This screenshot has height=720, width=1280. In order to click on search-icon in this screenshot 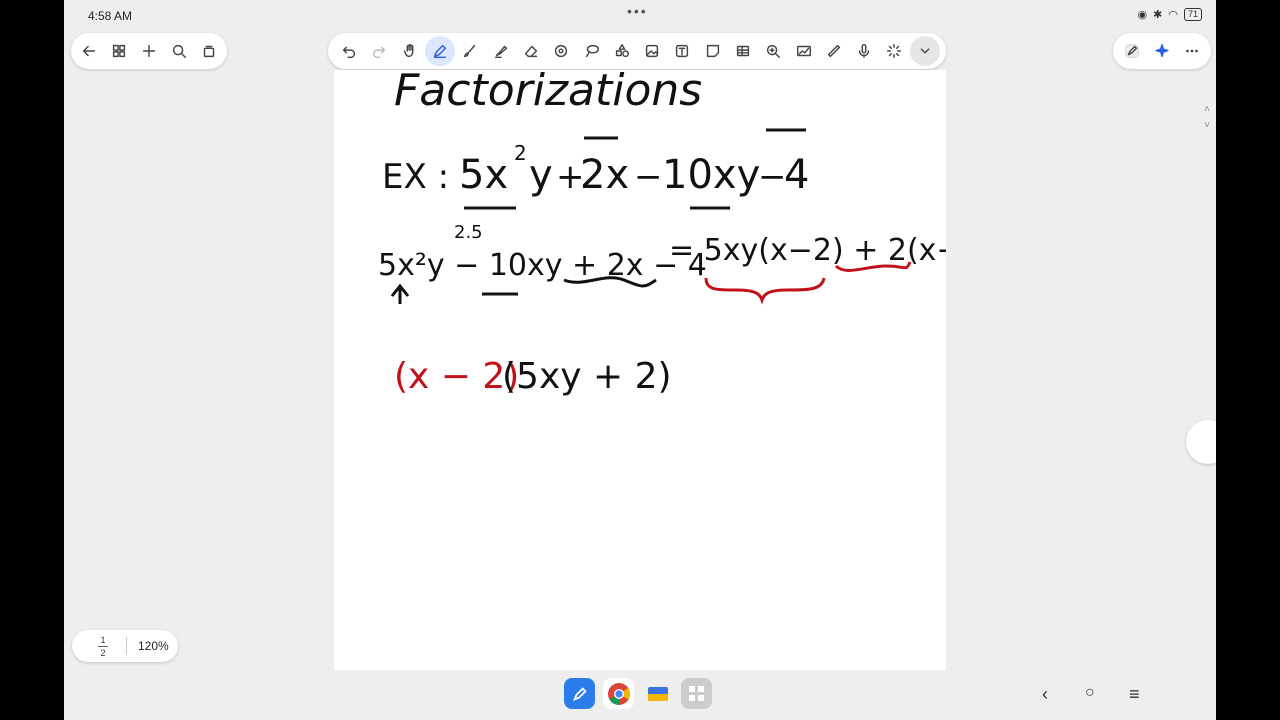, I will do `click(179, 51)`.